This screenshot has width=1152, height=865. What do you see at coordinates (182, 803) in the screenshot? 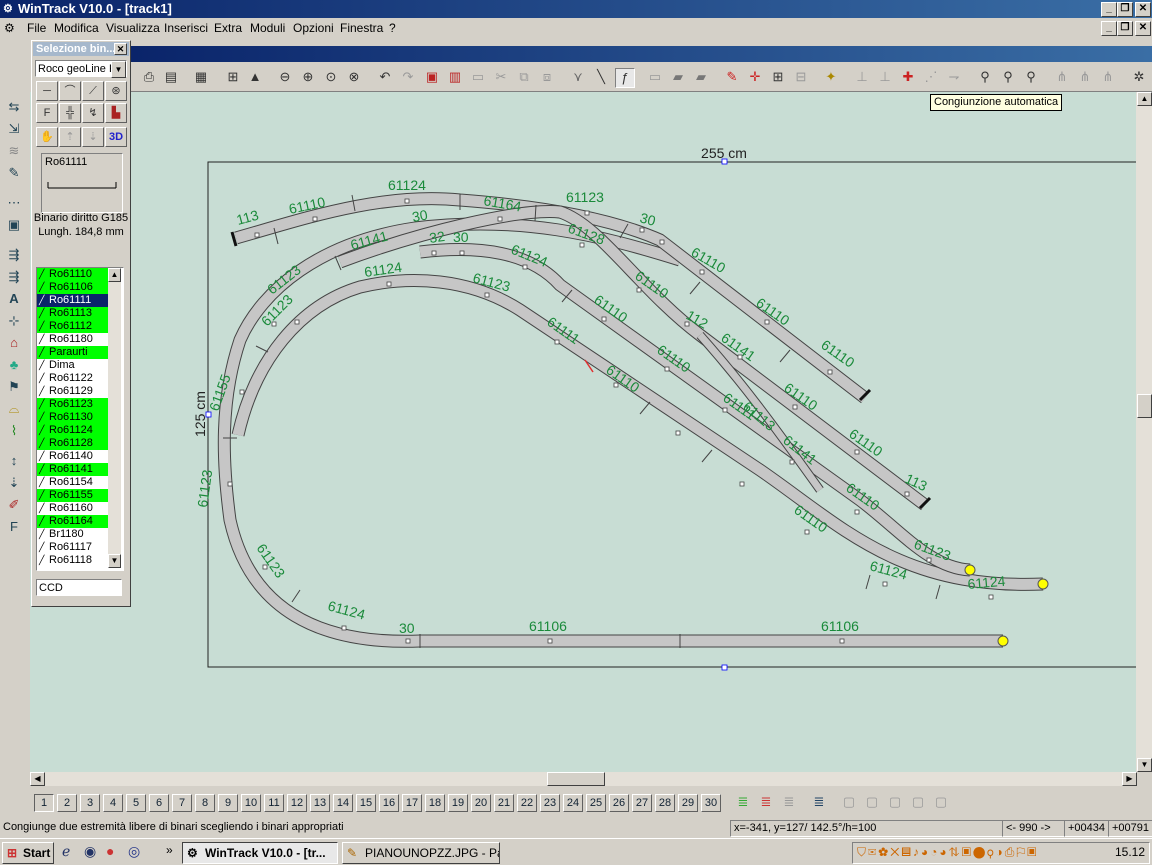
I see `page-button: 7` at bounding box center [182, 803].